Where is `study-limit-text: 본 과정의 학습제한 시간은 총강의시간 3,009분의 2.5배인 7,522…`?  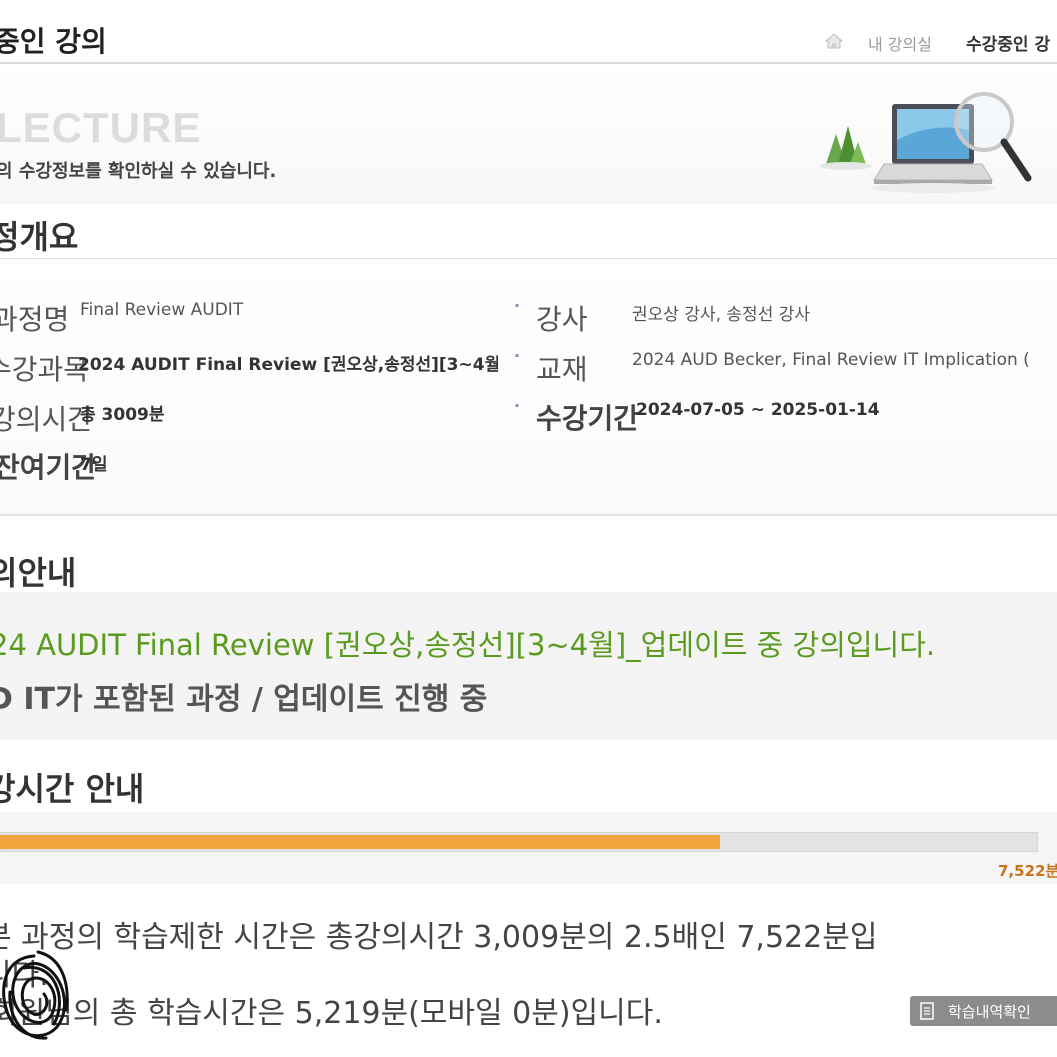
study-limit-text: 본 과정의 학습제한 시간은 총강의시간 3,009분의 2.5배인 7,522… is located at coordinates (439, 937).